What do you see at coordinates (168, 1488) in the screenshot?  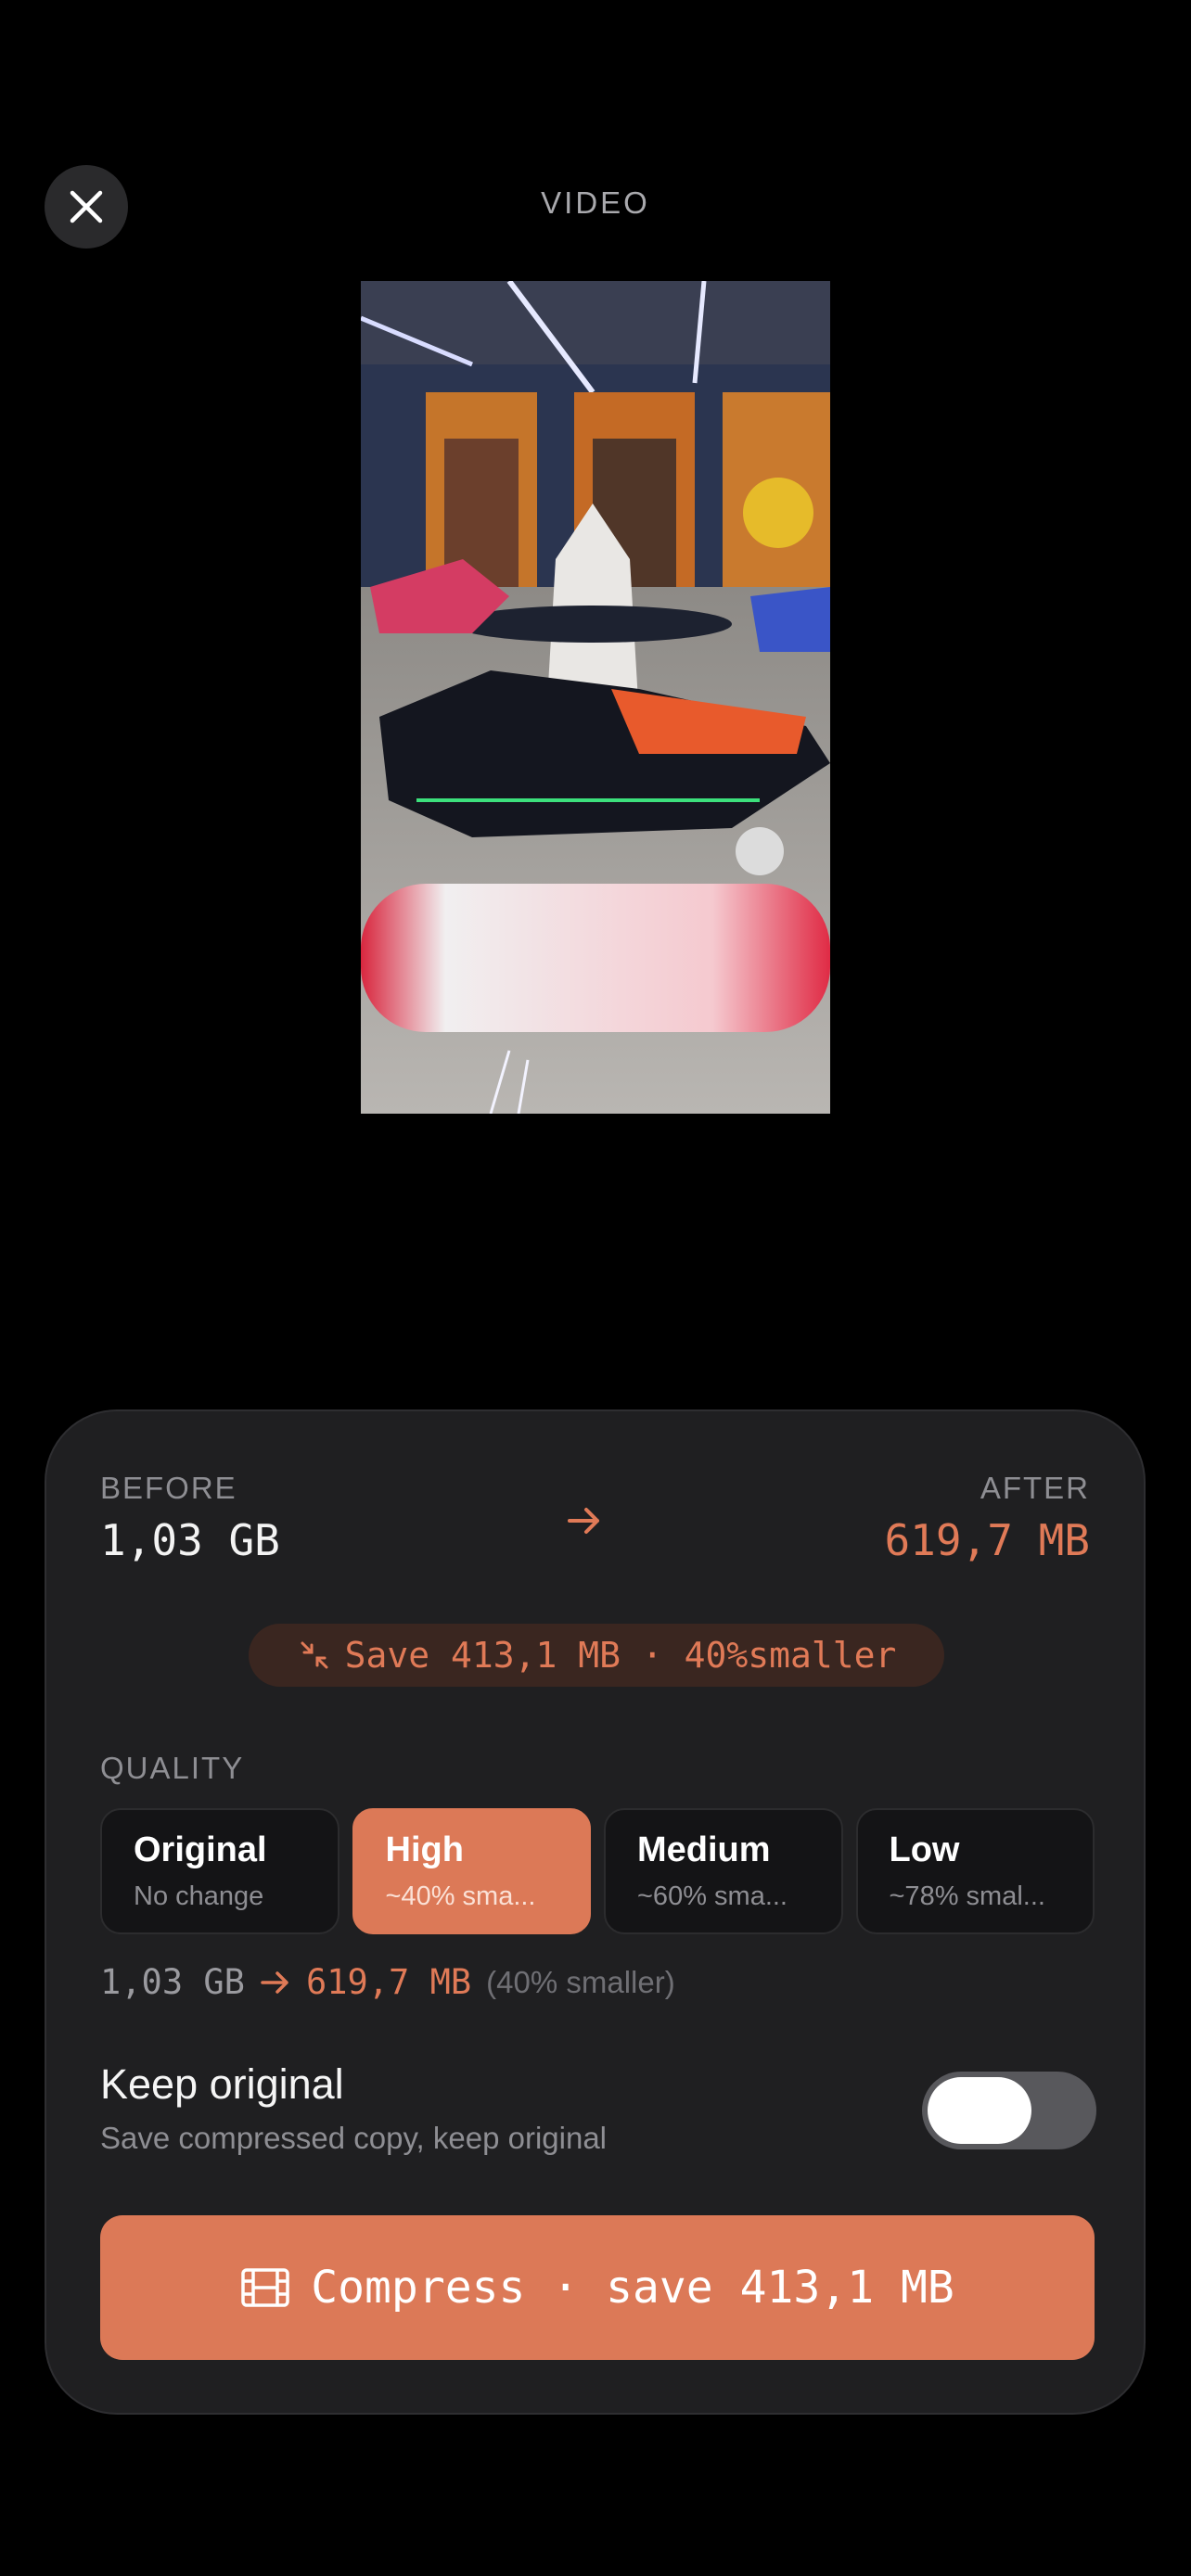 I see `before-label: BEFORE` at bounding box center [168, 1488].